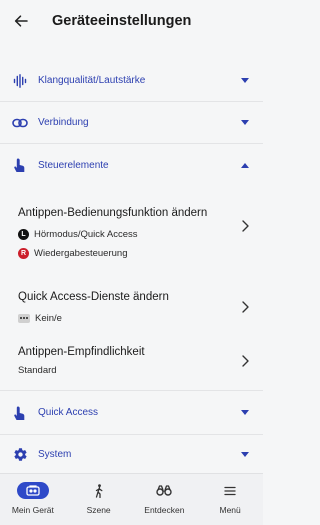  What do you see at coordinates (165, 499) in the screenshot?
I see `nav-discover: Entdecken` at bounding box center [165, 499].